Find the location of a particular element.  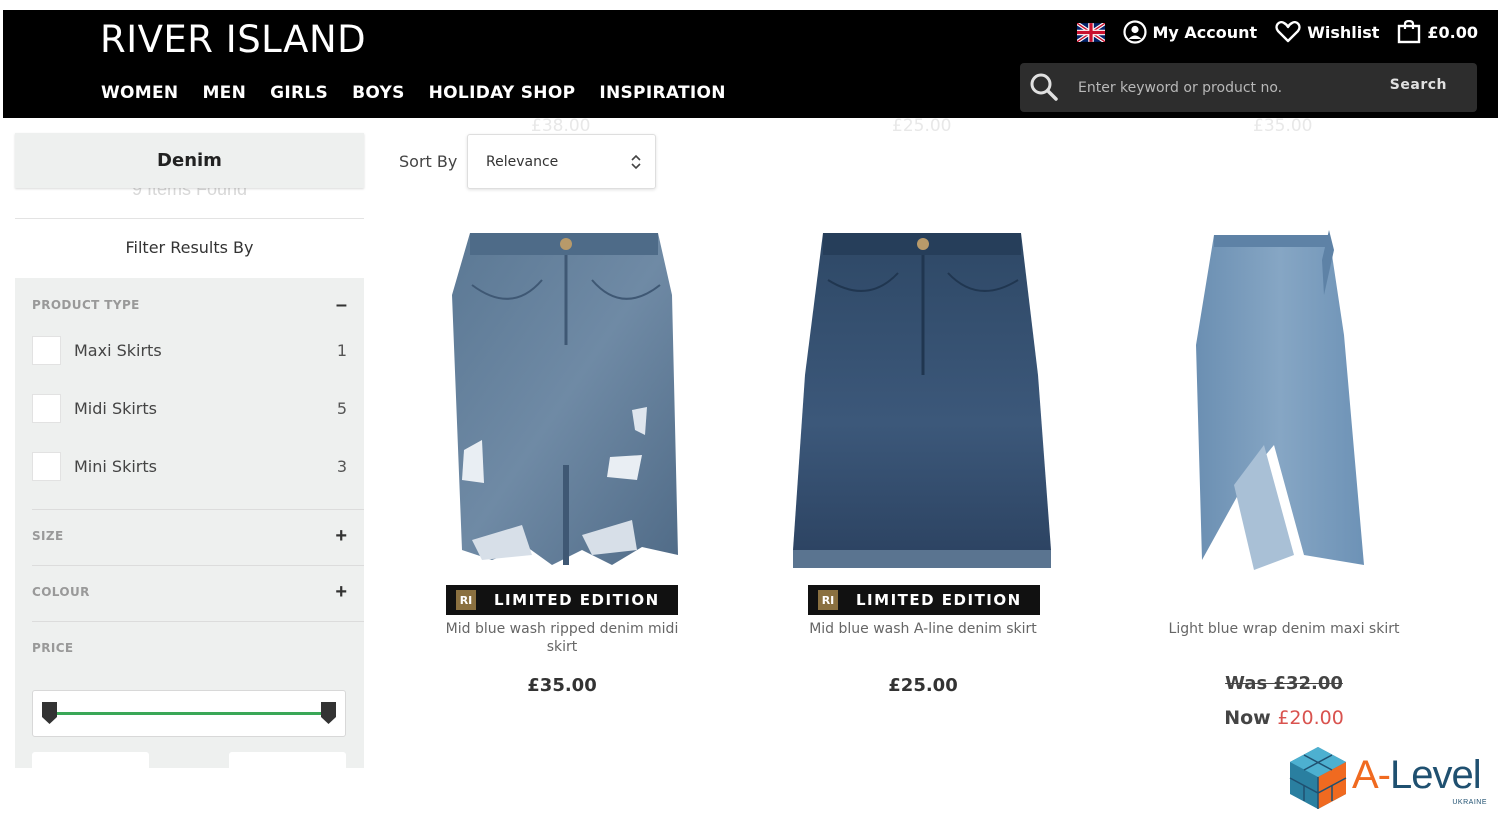

my-account-label: My Account is located at coordinates (1205, 32).